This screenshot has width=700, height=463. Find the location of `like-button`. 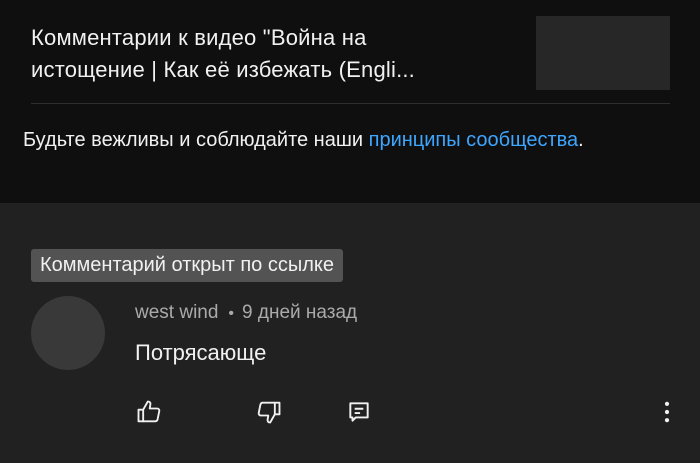

like-button is located at coordinates (149, 412).